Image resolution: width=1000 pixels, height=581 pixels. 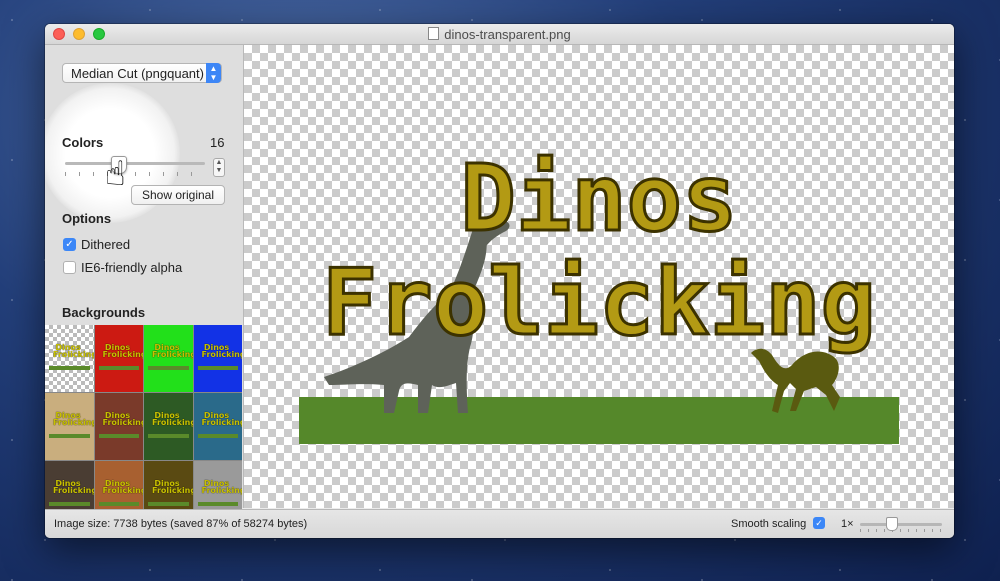 I want to click on document-icon, so click(x=434, y=33).